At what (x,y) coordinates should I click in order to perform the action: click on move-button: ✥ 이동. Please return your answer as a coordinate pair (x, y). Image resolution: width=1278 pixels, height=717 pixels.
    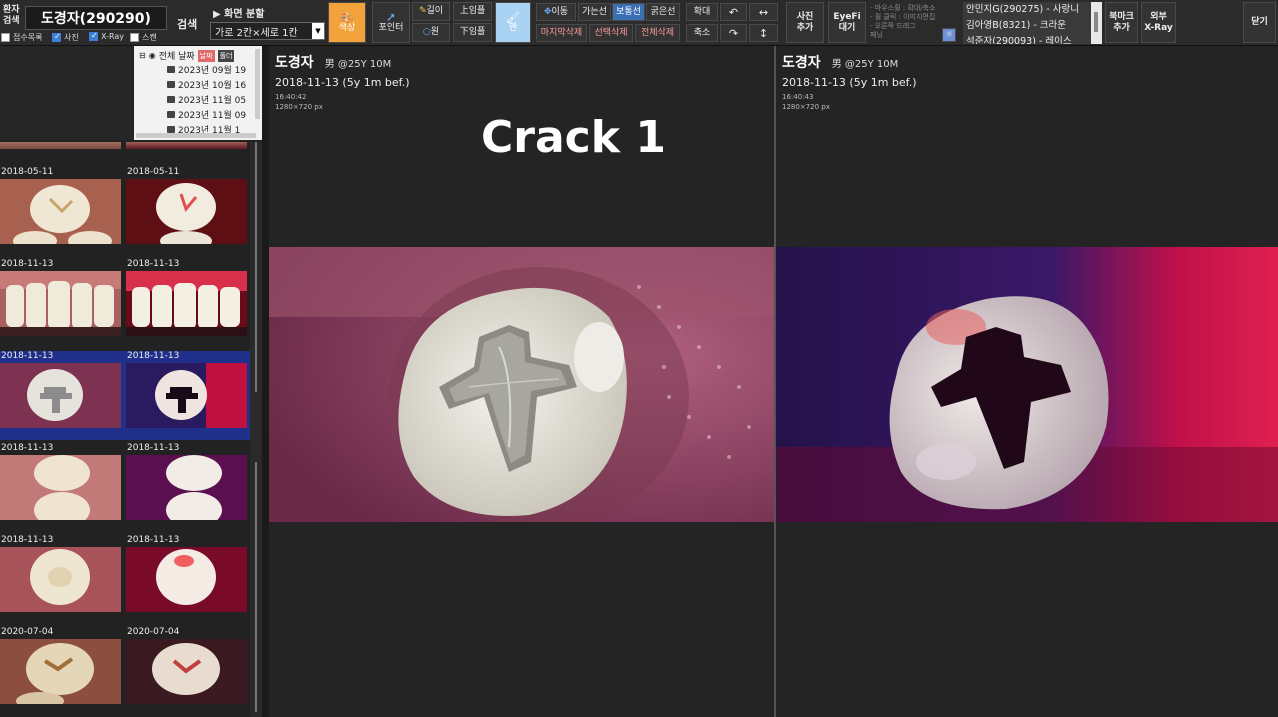
    Looking at the image, I should click on (556, 12).